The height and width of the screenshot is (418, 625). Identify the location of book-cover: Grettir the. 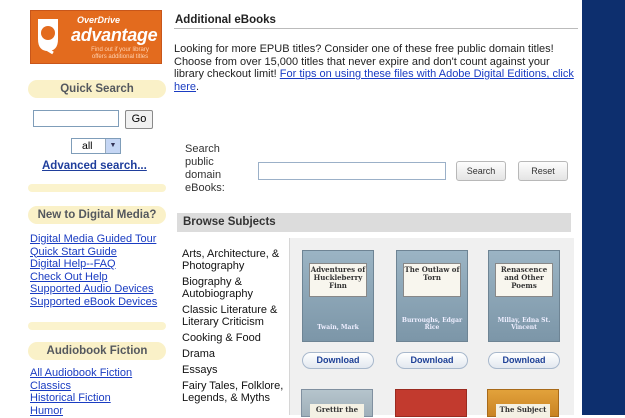
(337, 403).